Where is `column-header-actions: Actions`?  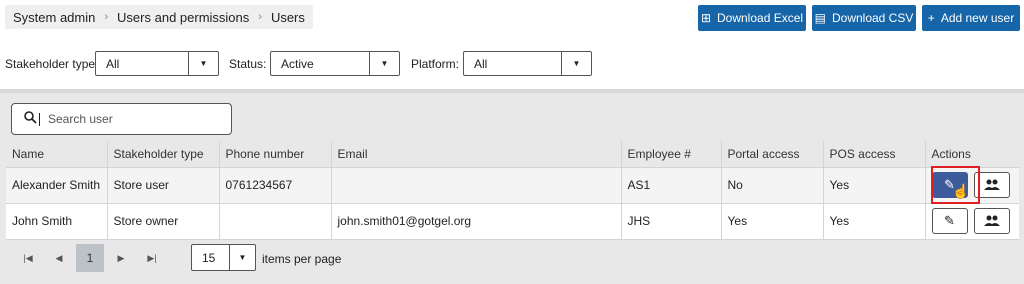
column-header-actions: Actions is located at coordinates (972, 154).